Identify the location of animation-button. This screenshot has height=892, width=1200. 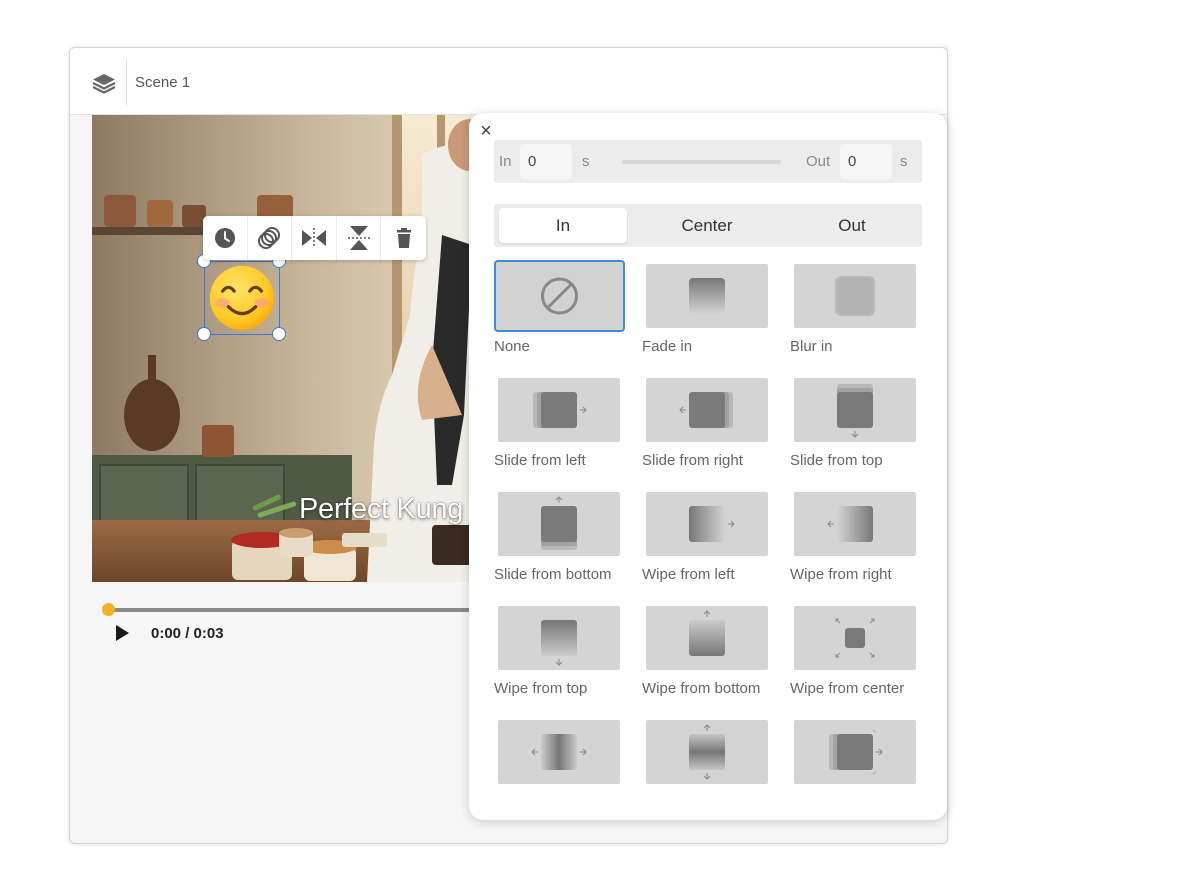
(270, 238).